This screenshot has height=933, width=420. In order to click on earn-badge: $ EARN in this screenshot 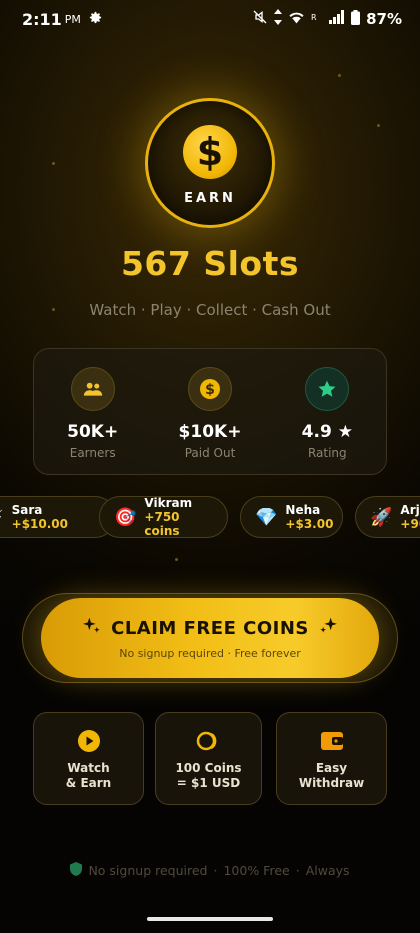, I will do `click(210, 163)`.